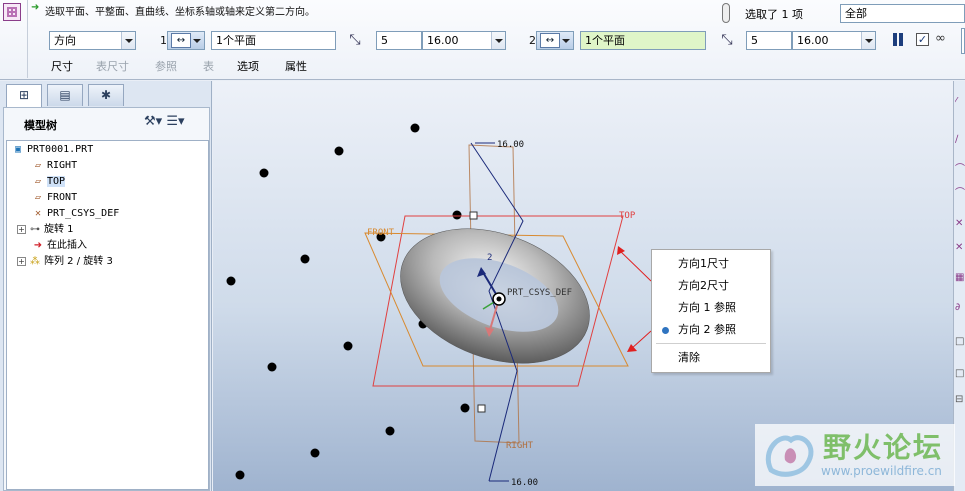 Image resolution: width=965 pixels, height=491 pixels. What do you see at coordinates (711, 308) in the screenshot?
I see `menu-item-dir1-reference: 方向 1 参照` at bounding box center [711, 308].